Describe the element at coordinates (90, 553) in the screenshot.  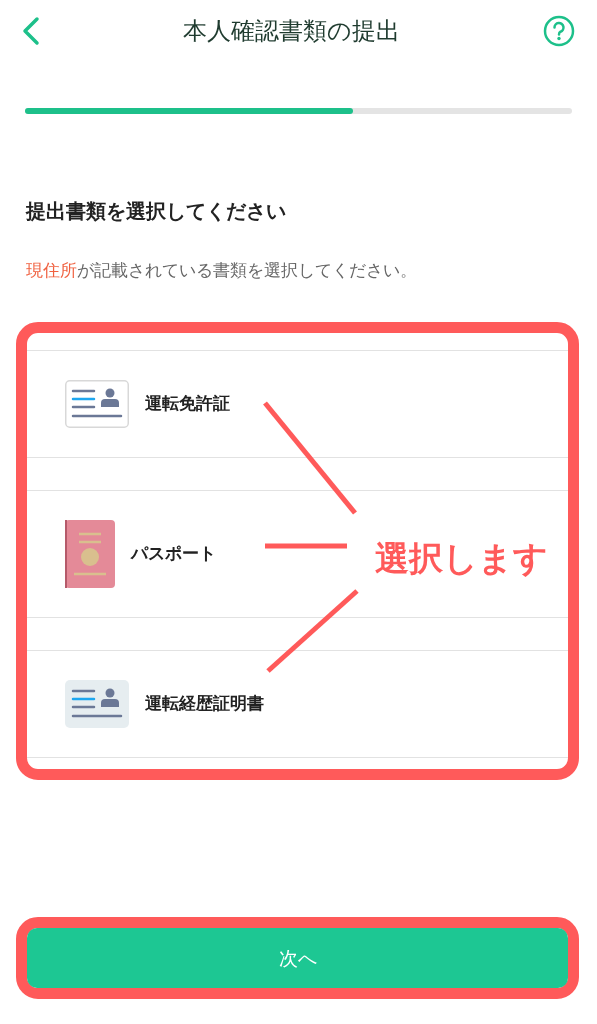
I see `passport-icon` at that location.